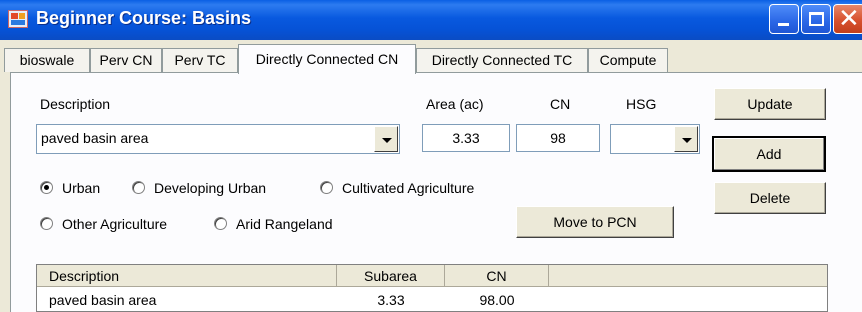 This screenshot has width=862, height=312. Describe the element at coordinates (497, 276) in the screenshot. I see `column-header-cn: CN` at that location.